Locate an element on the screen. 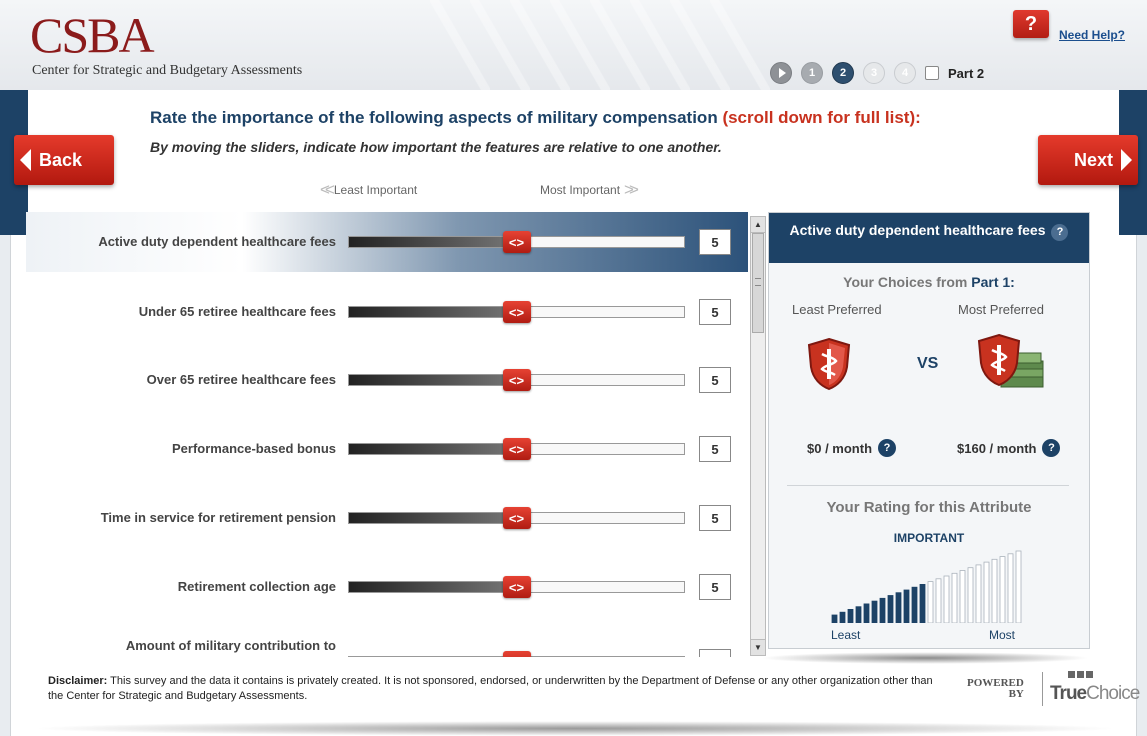 The image size is (1147, 736). panel-title-text: Active duty dependent healthcare fees is located at coordinates (917, 230).